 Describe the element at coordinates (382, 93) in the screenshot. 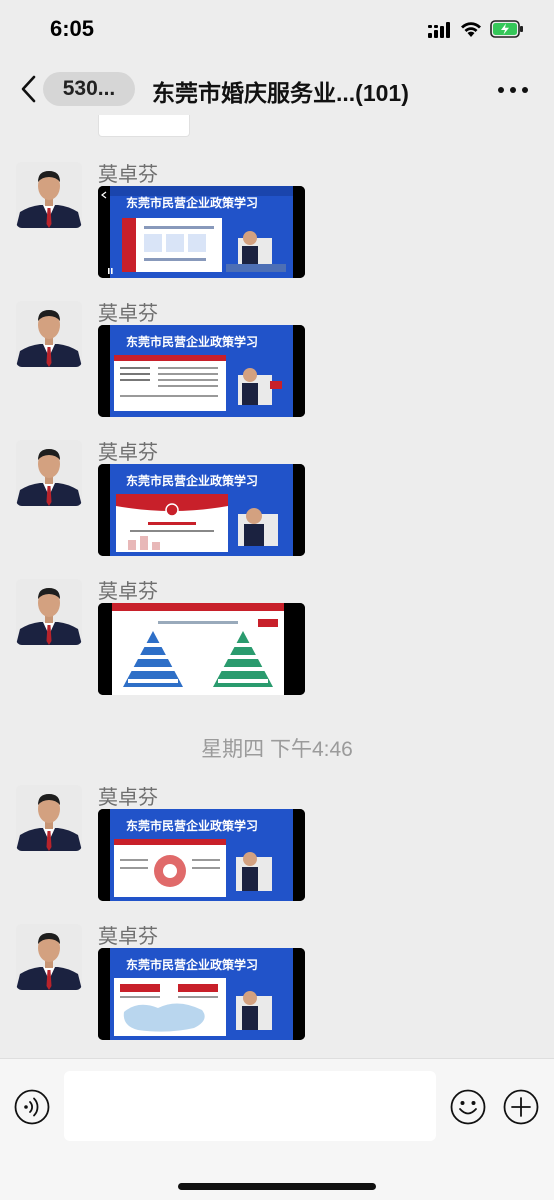

I see `member-count: (101)` at that location.